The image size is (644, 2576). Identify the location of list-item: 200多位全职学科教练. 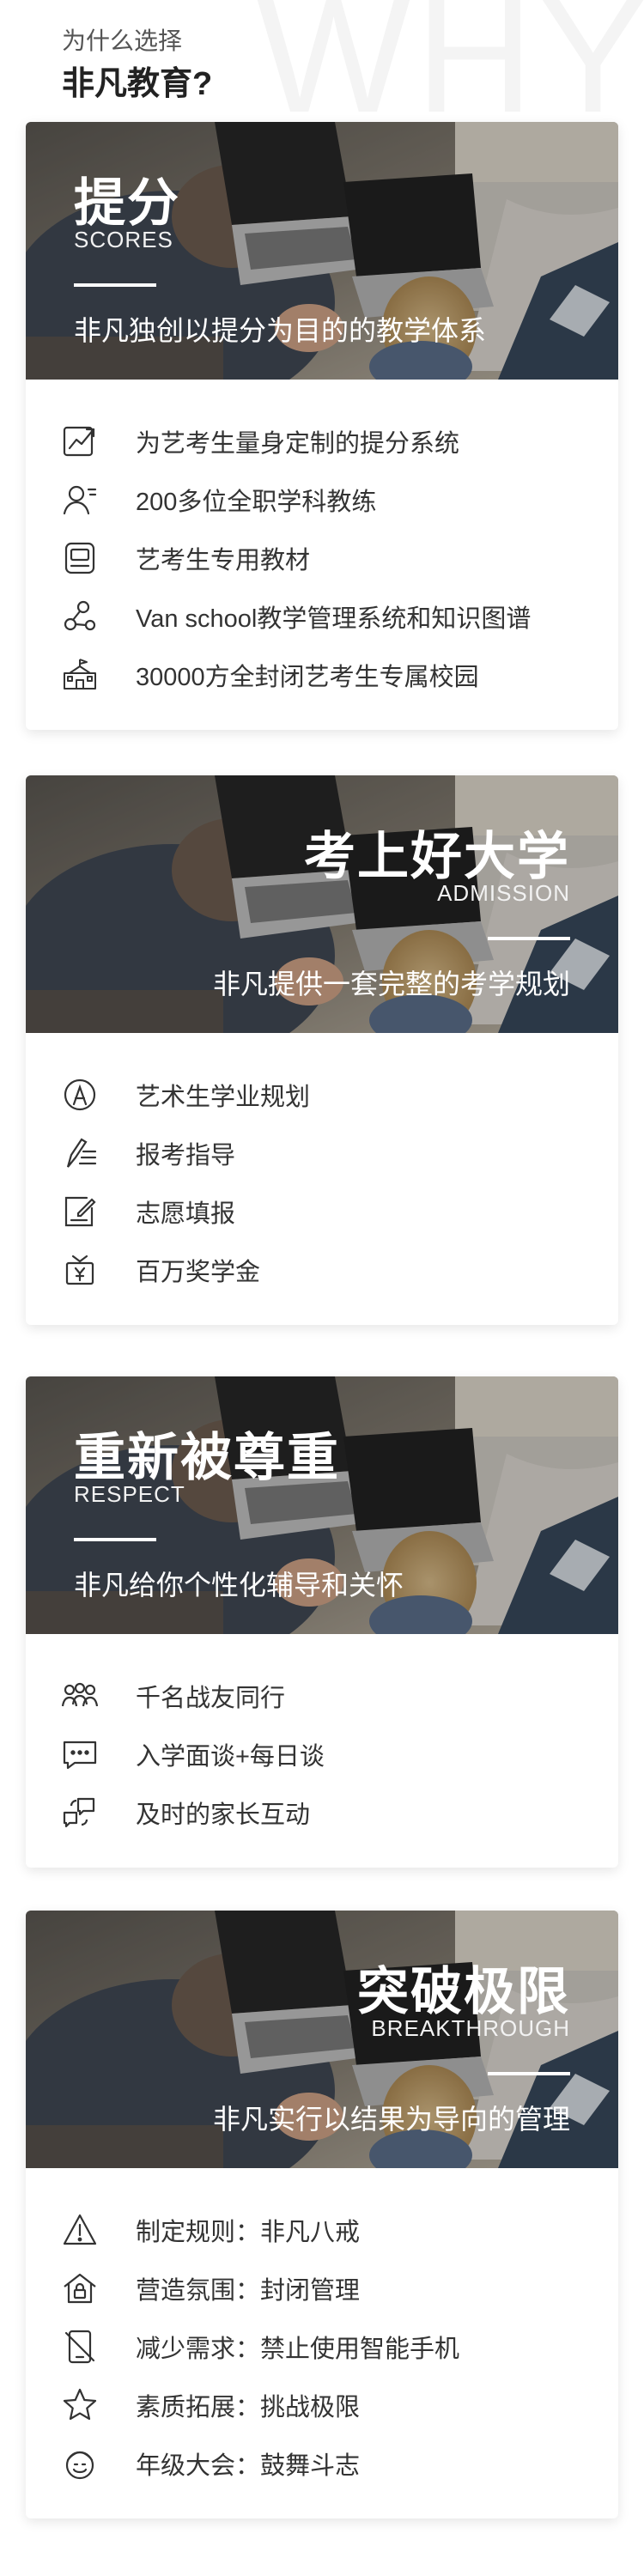
(322, 500).